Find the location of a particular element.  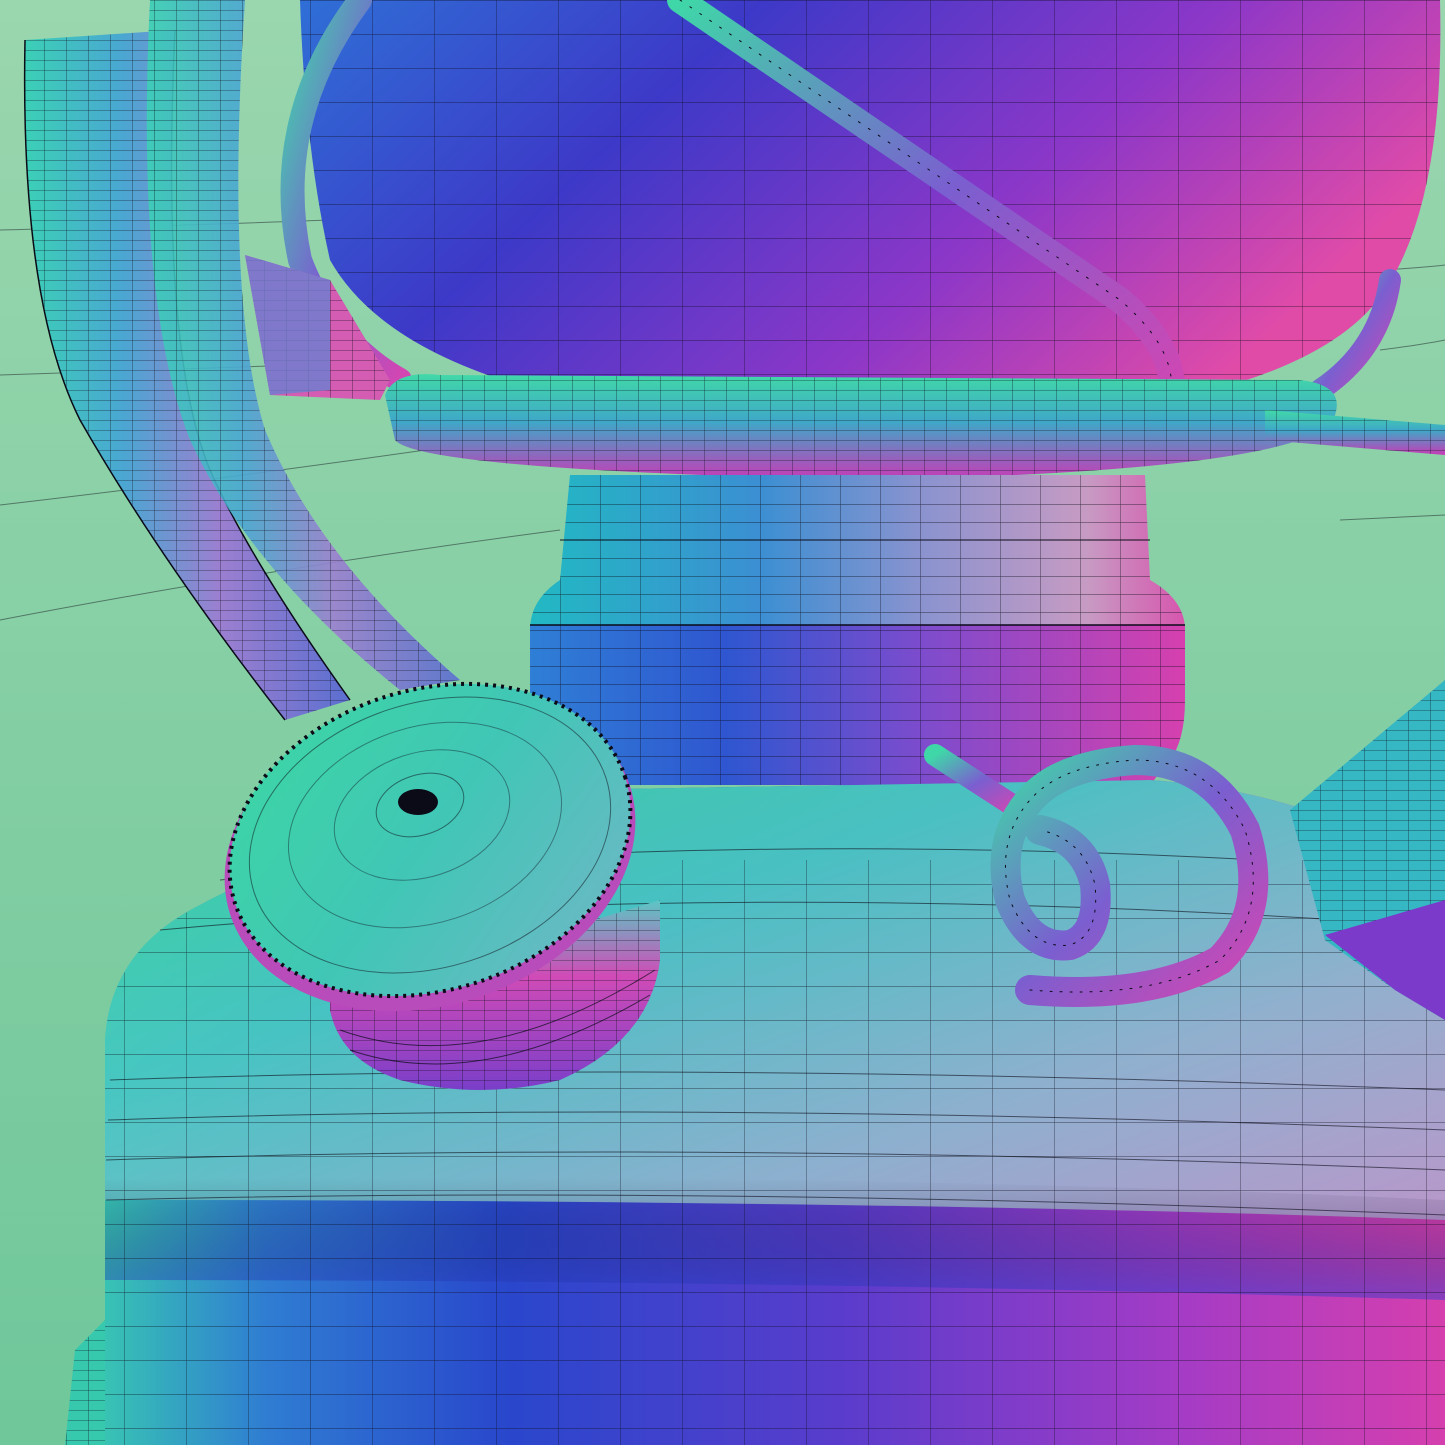

burner-collar is located at coordinates (857, 630).